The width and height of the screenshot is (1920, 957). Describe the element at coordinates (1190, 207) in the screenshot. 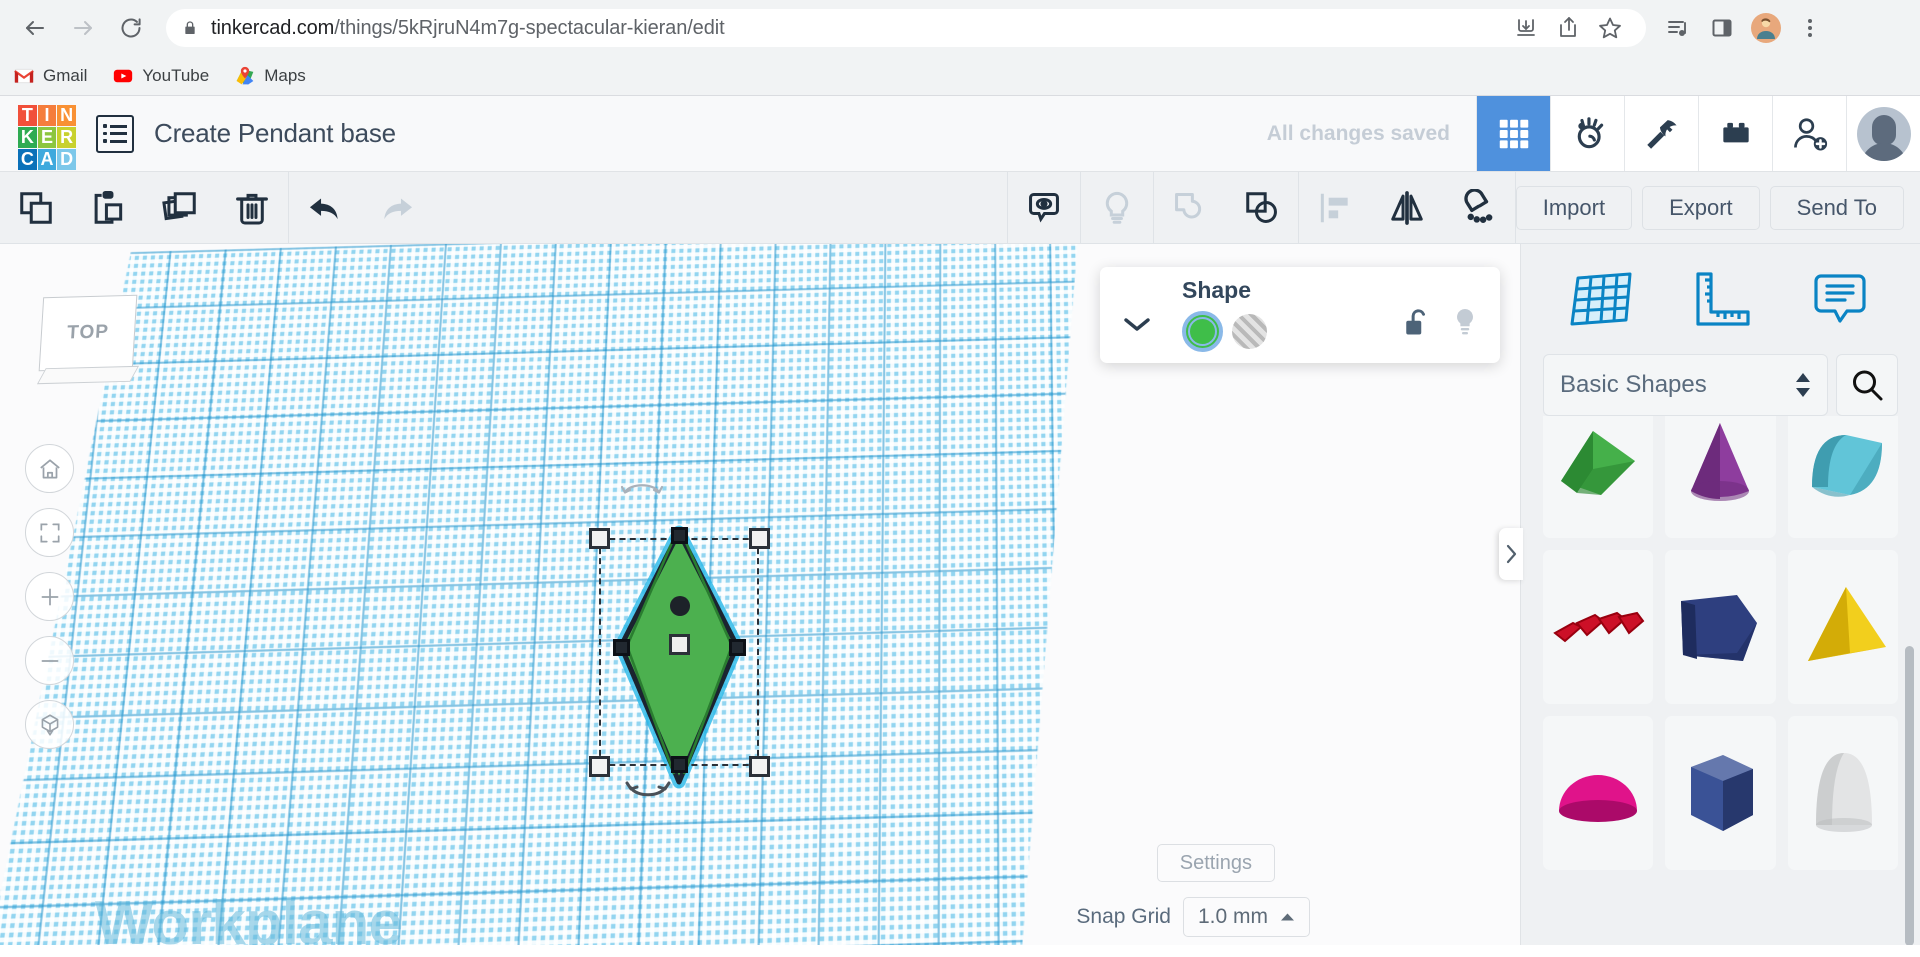

I see `ungroup-button` at that location.